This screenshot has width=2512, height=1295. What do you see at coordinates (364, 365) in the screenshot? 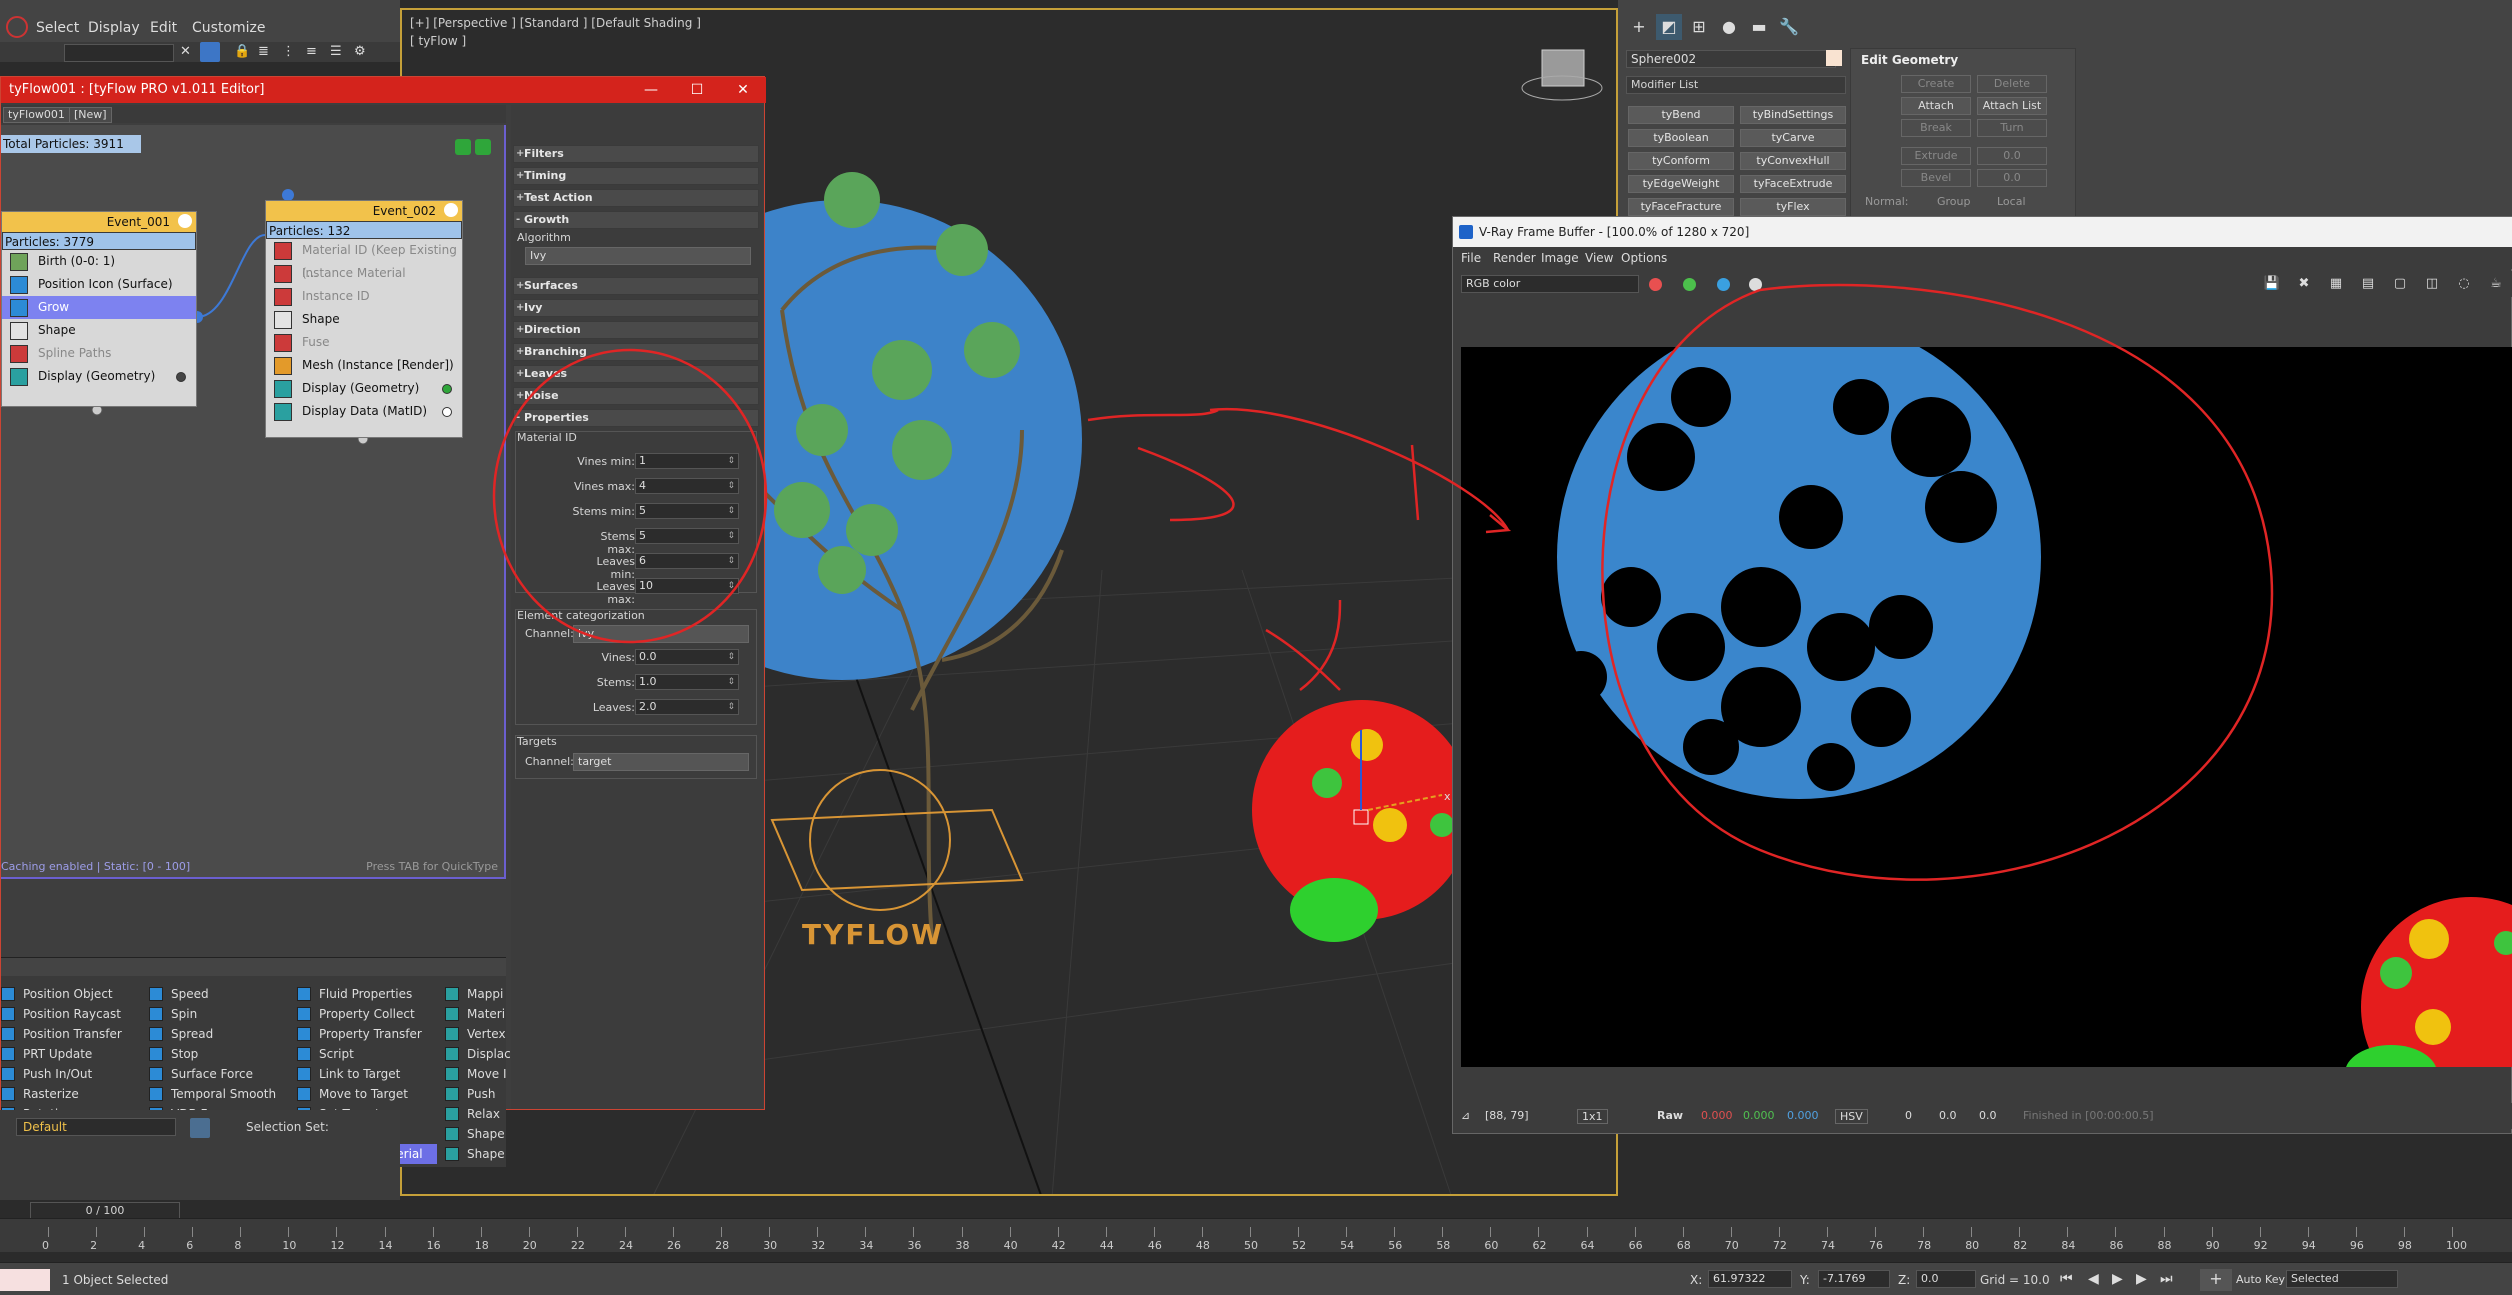
I see `op-mesh: Mesh (Instance [Render])` at bounding box center [364, 365].